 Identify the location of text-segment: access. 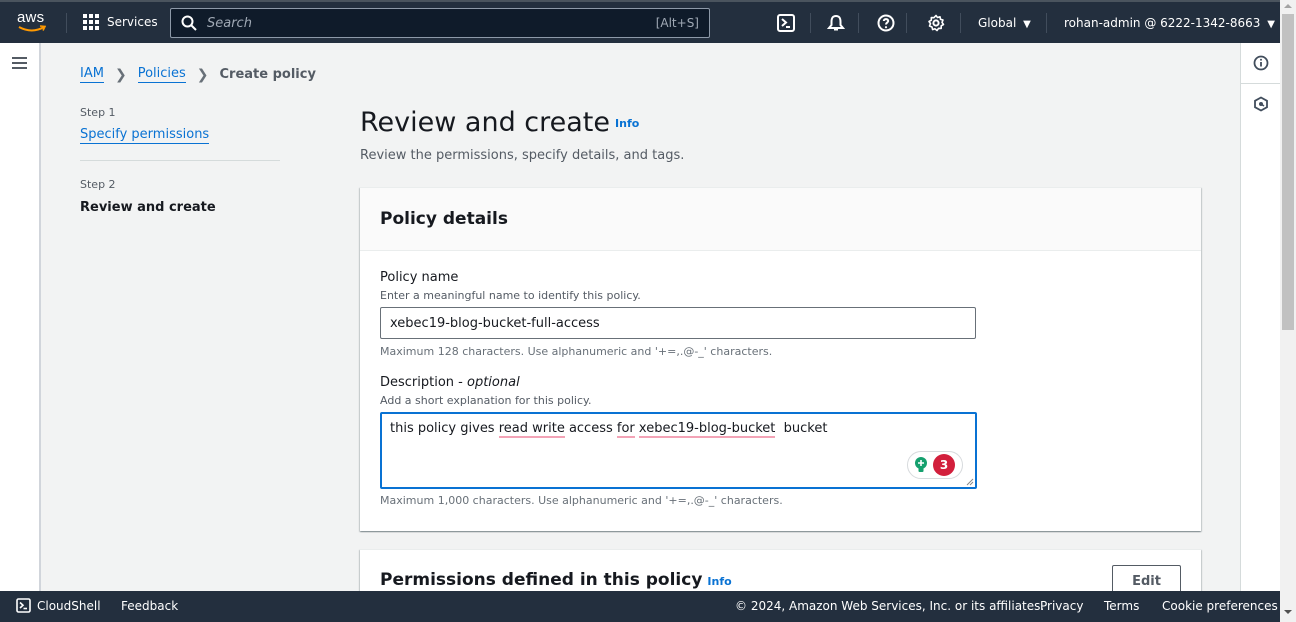
(590, 428).